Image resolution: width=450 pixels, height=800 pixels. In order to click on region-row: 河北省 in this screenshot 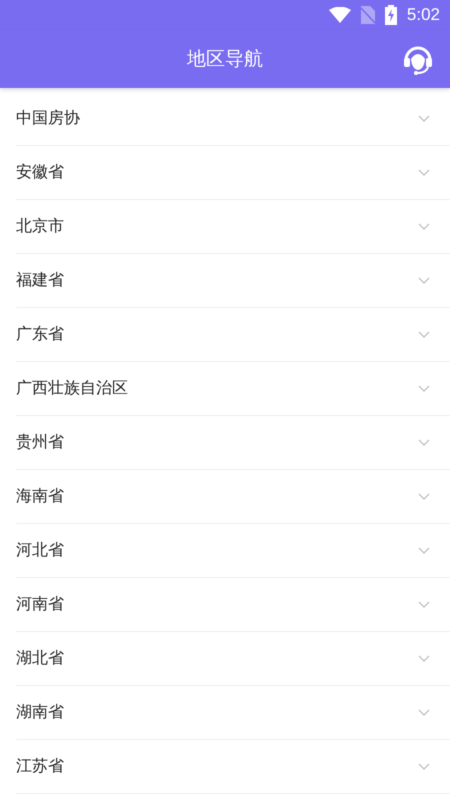, I will do `click(233, 551)`.